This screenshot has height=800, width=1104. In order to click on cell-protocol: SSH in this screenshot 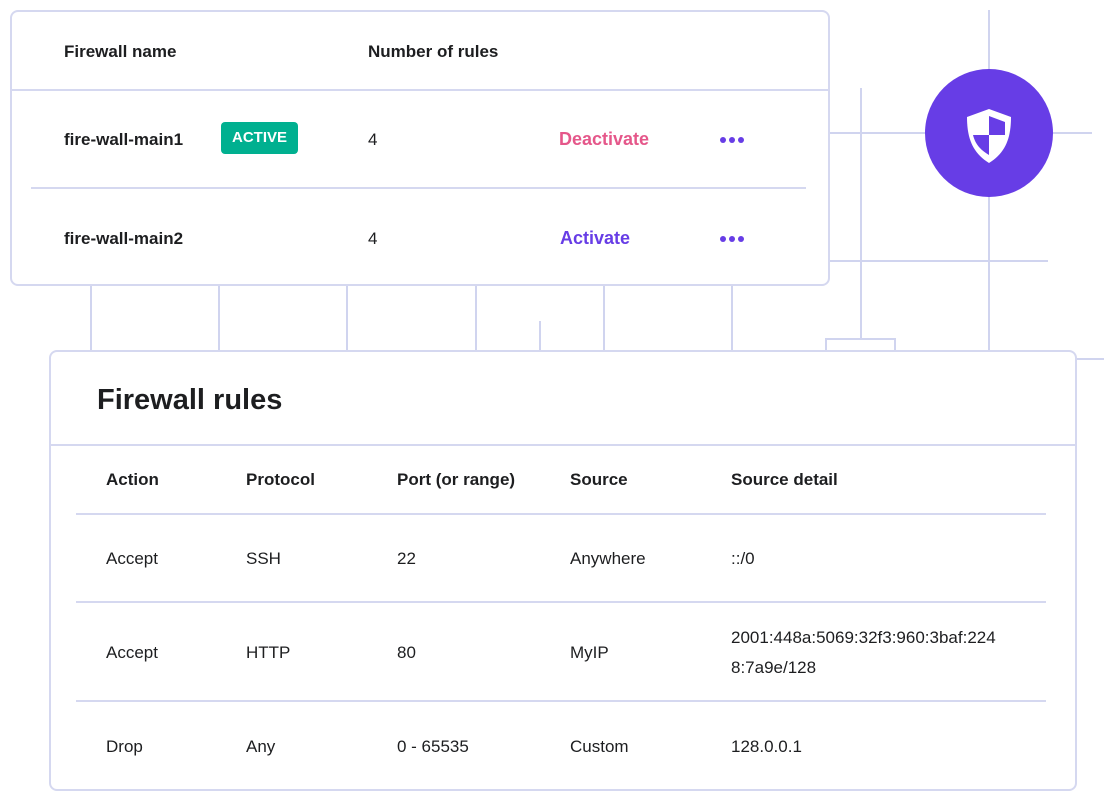, I will do `click(263, 558)`.